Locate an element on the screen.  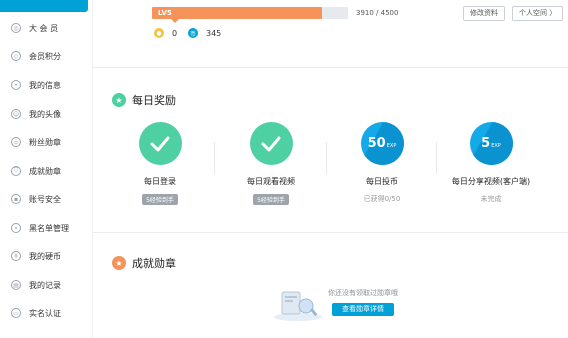
lock-icon: ▪ is located at coordinates (16, 199).